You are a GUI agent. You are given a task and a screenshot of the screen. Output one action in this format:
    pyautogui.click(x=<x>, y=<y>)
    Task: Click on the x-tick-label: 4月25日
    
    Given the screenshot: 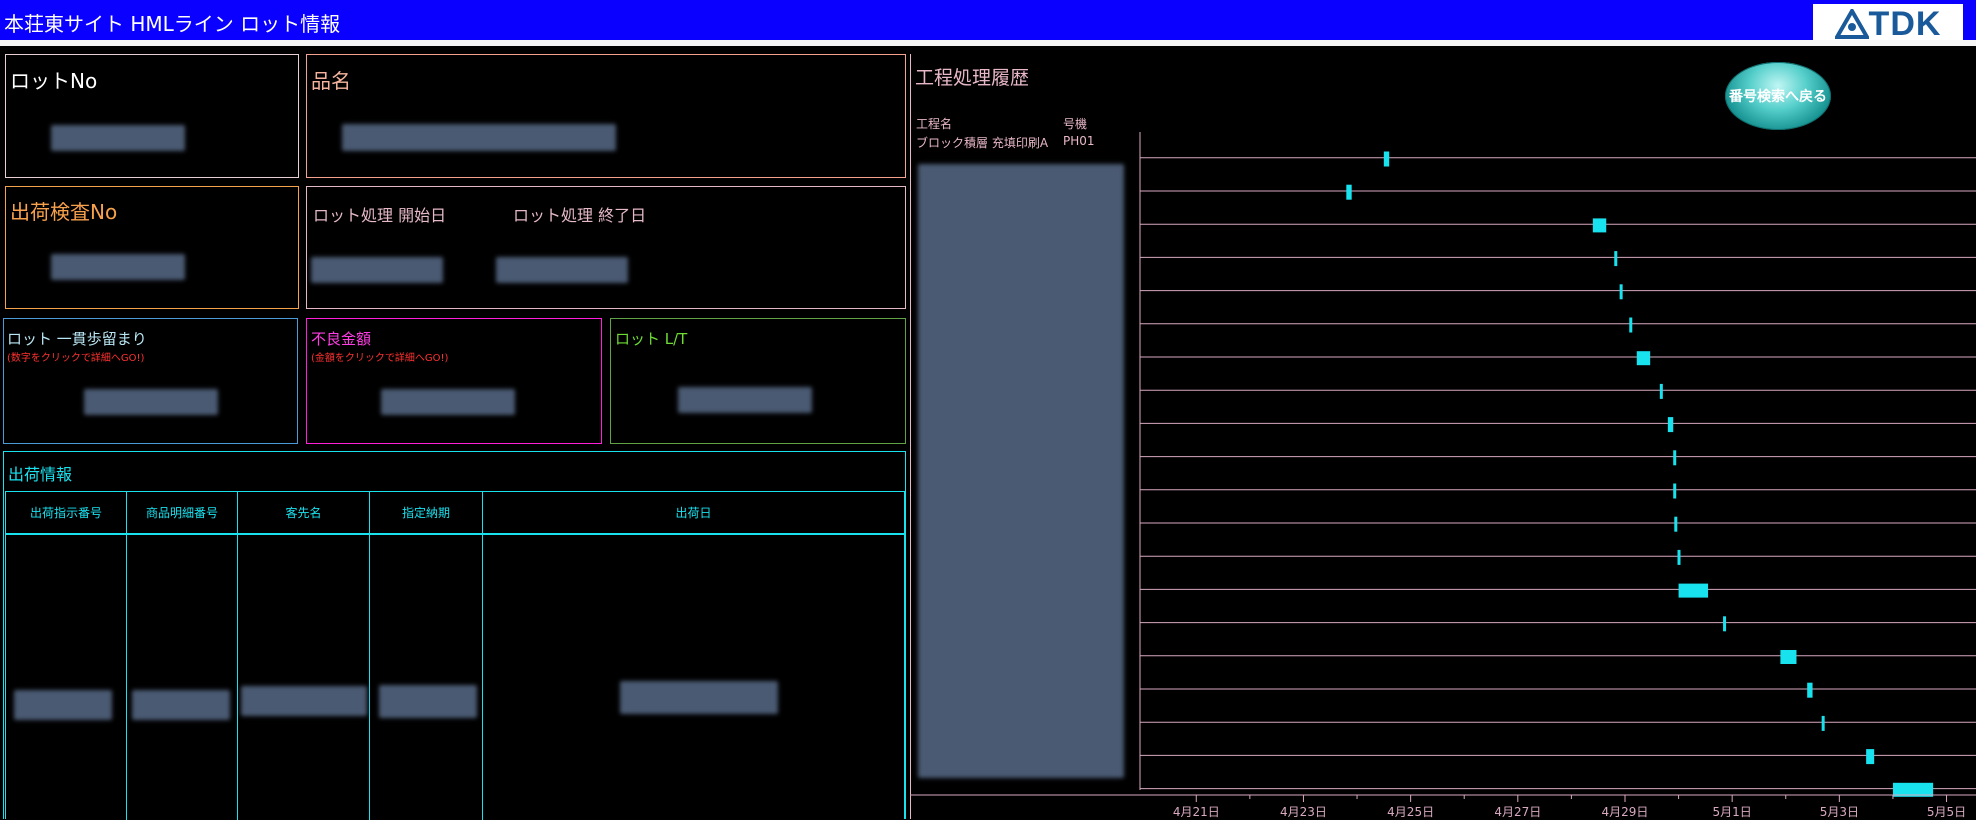 What is the action you would take?
    pyautogui.click(x=1410, y=812)
    